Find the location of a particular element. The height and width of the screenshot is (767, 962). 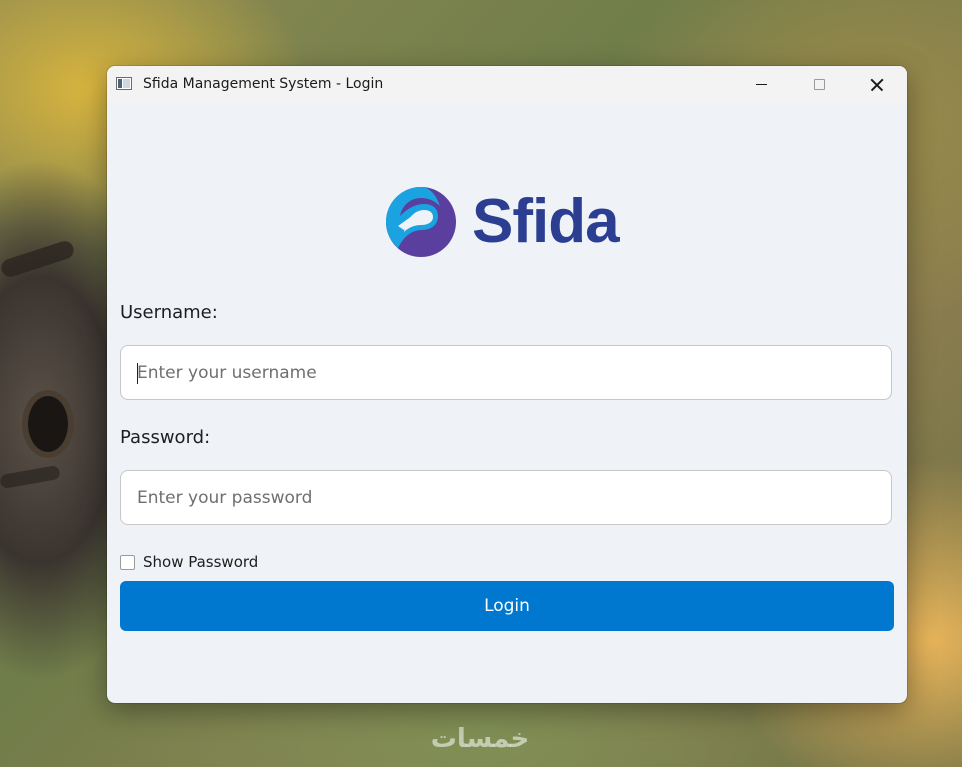

logo-text: Sfida is located at coordinates (546, 221).